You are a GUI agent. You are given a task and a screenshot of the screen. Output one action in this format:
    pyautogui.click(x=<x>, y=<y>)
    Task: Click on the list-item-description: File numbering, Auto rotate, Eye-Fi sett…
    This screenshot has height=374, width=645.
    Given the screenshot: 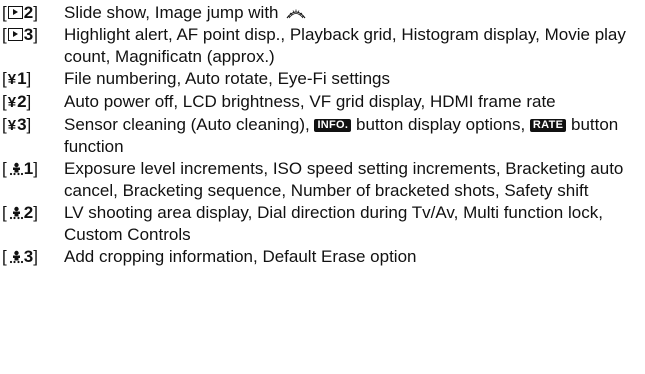 What is the action you would take?
    pyautogui.click(x=227, y=78)
    